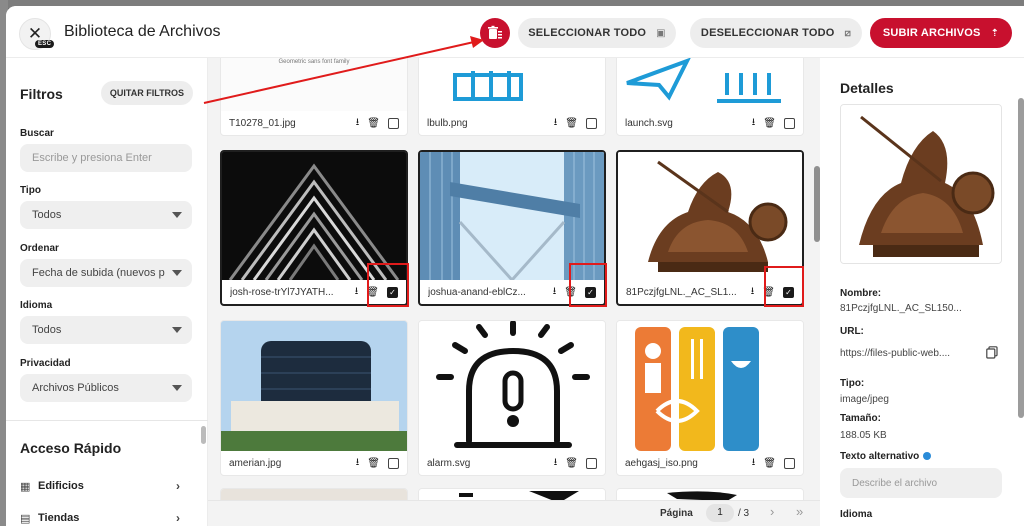  What do you see at coordinates (106, 330) in the screenshot?
I see `language-select: Todos` at bounding box center [106, 330].